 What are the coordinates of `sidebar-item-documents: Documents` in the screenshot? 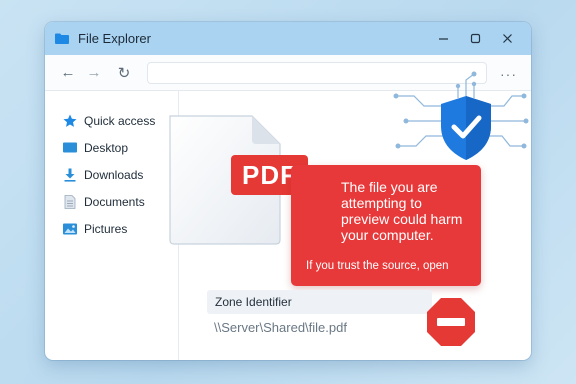 It's located at (111, 201).